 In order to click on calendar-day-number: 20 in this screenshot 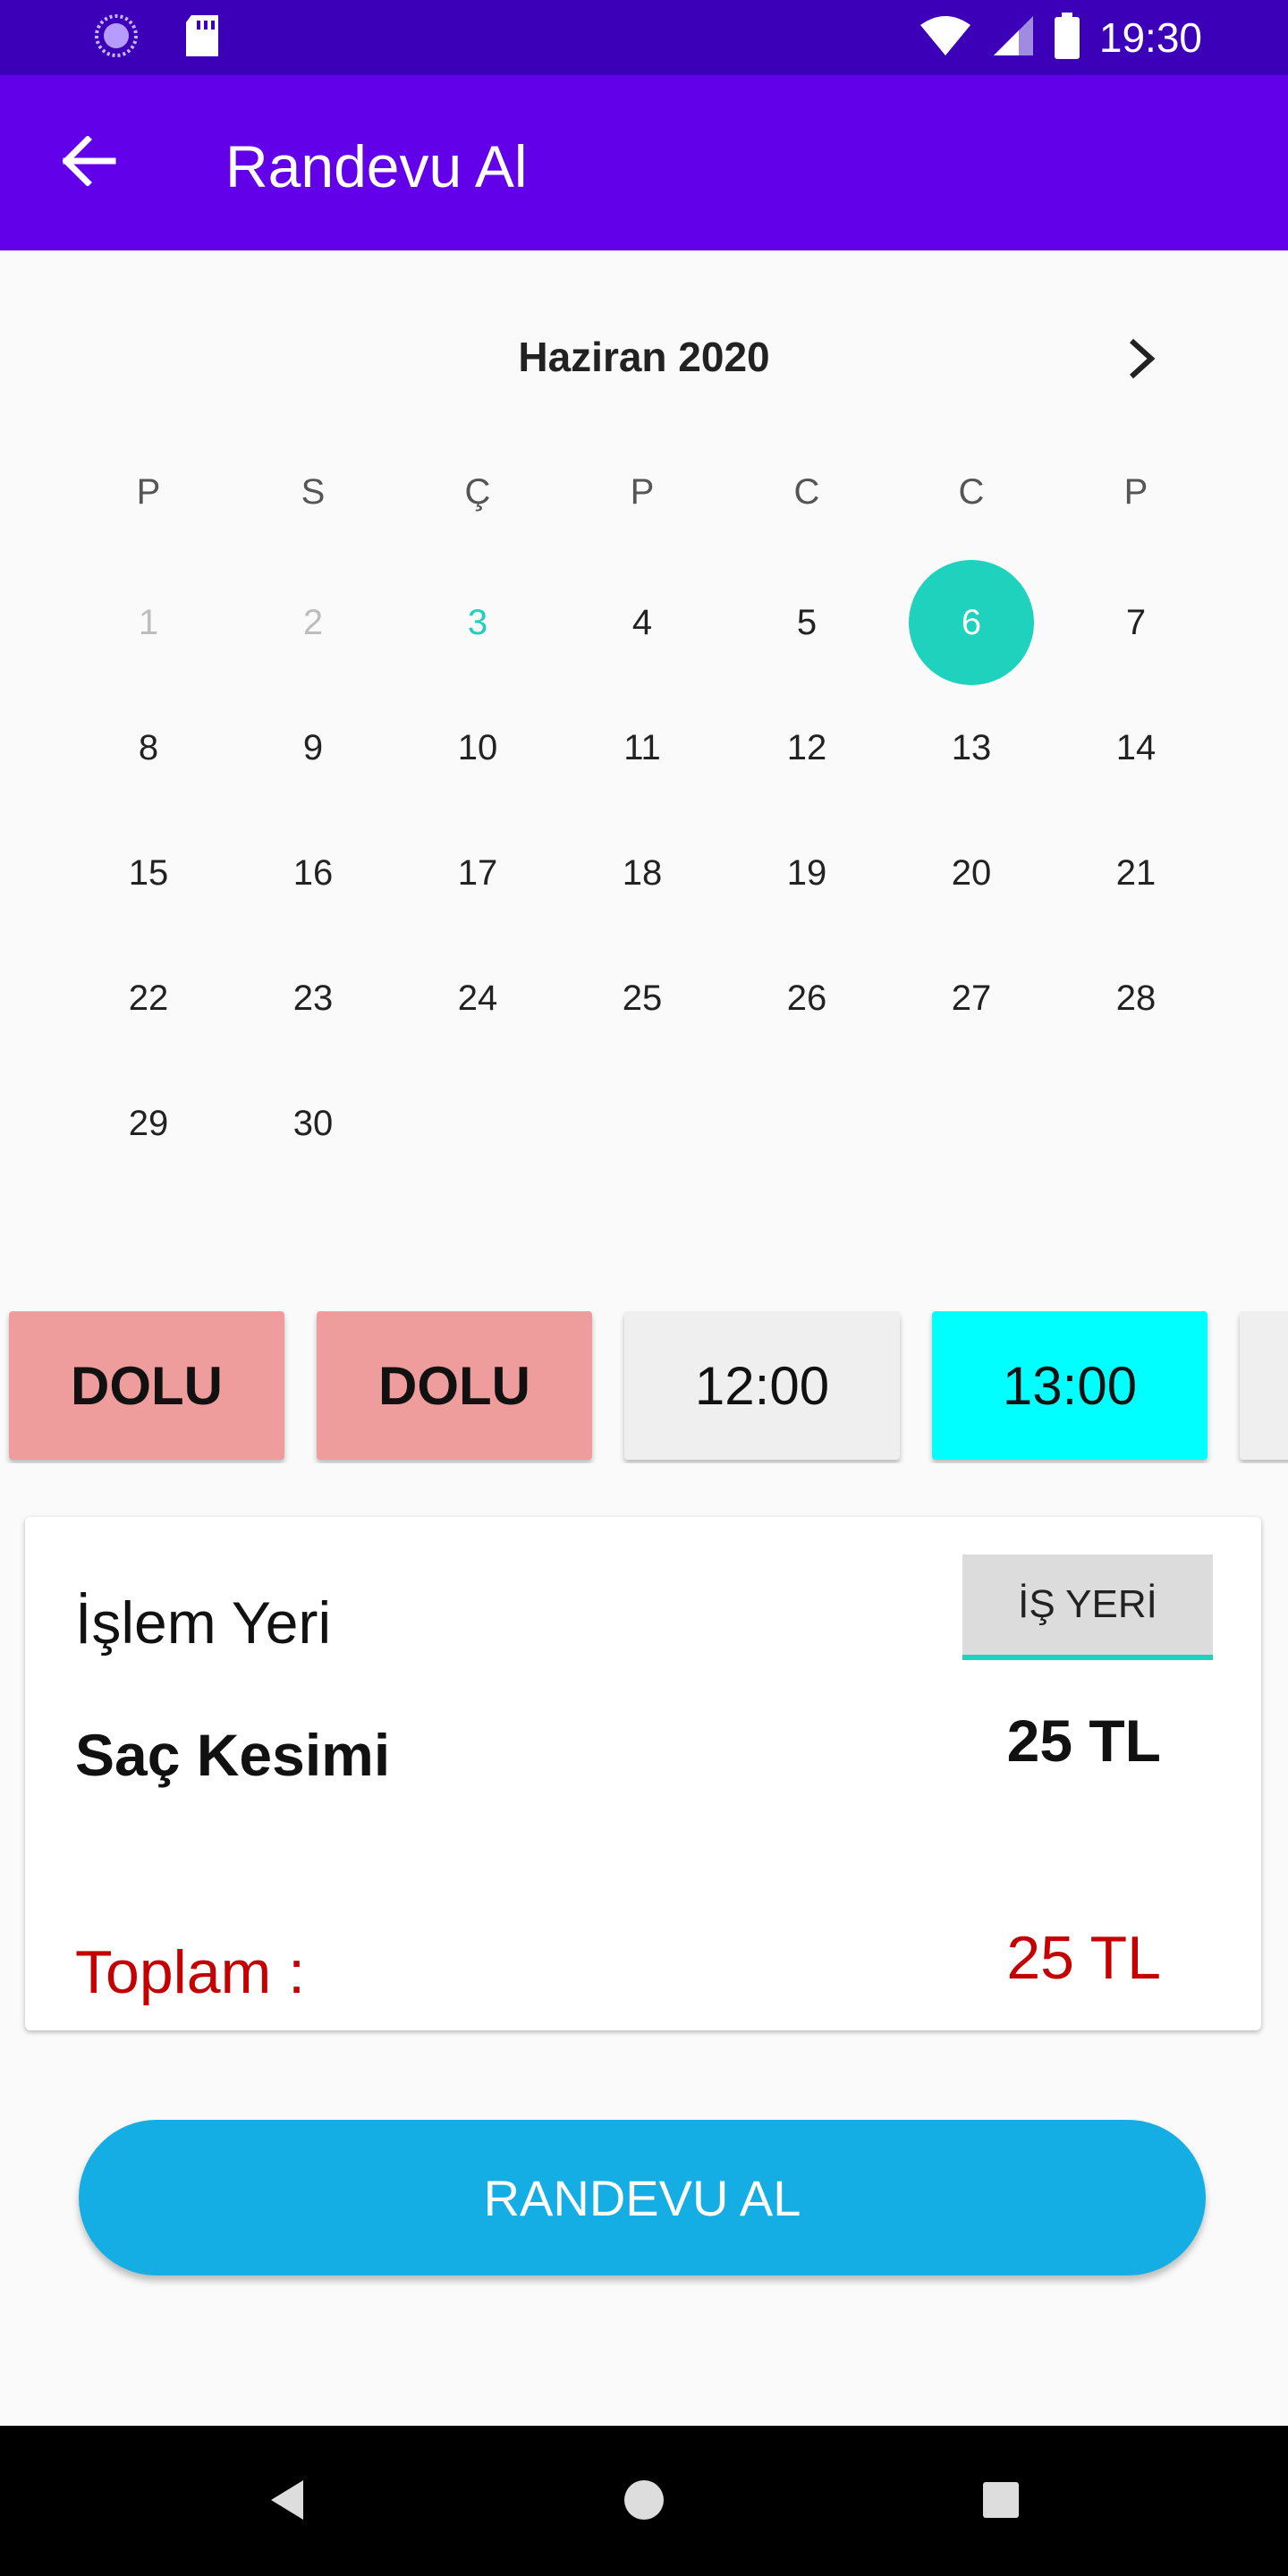, I will do `click(971, 872)`.